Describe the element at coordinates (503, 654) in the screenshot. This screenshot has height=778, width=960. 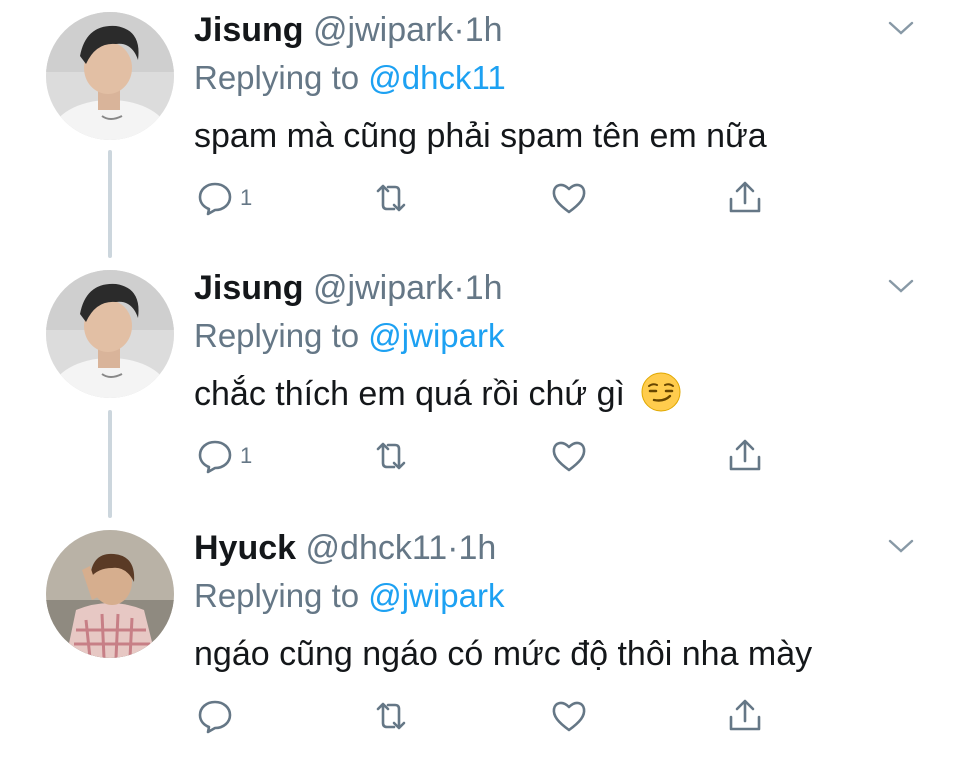
I see `tweet-text: ngáo cũng ngáo có mức độ thôi nha mày` at that location.